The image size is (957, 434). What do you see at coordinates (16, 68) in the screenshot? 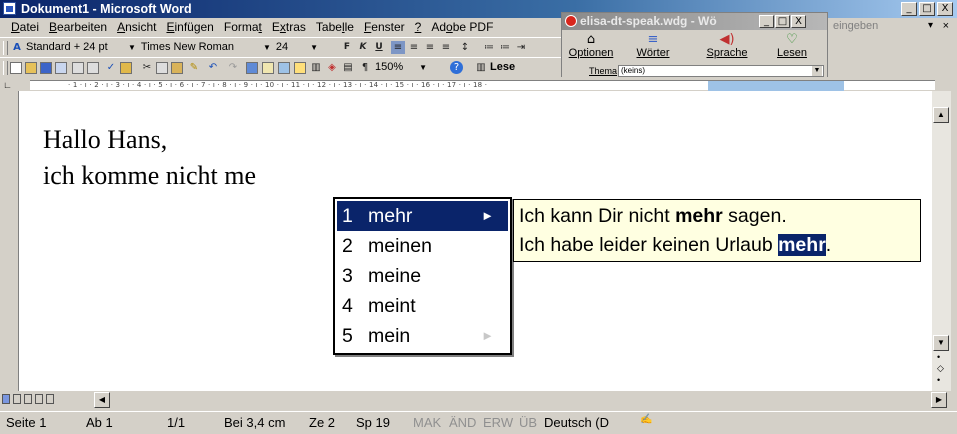
I see `new-document-icon` at bounding box center [16, 68].